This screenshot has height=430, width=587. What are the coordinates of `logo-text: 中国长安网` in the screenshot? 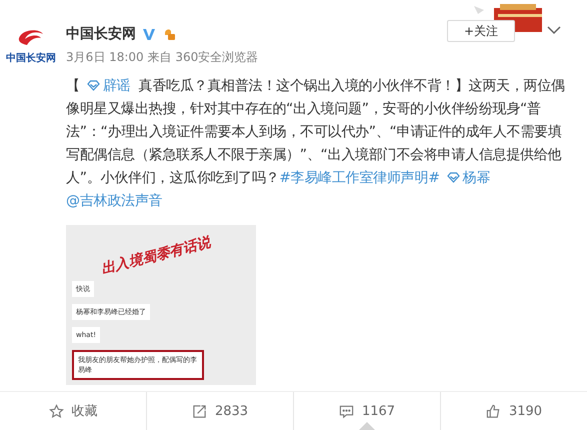 It's located at (31, 58).